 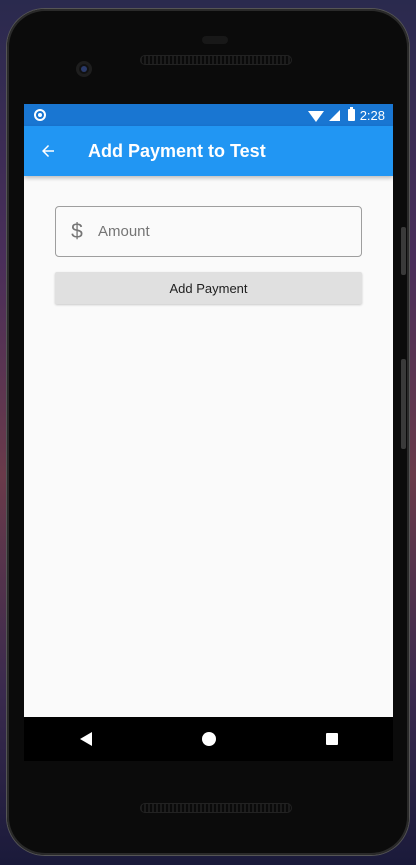 I want to click on wifi-icon, so click(x=315, y=116).